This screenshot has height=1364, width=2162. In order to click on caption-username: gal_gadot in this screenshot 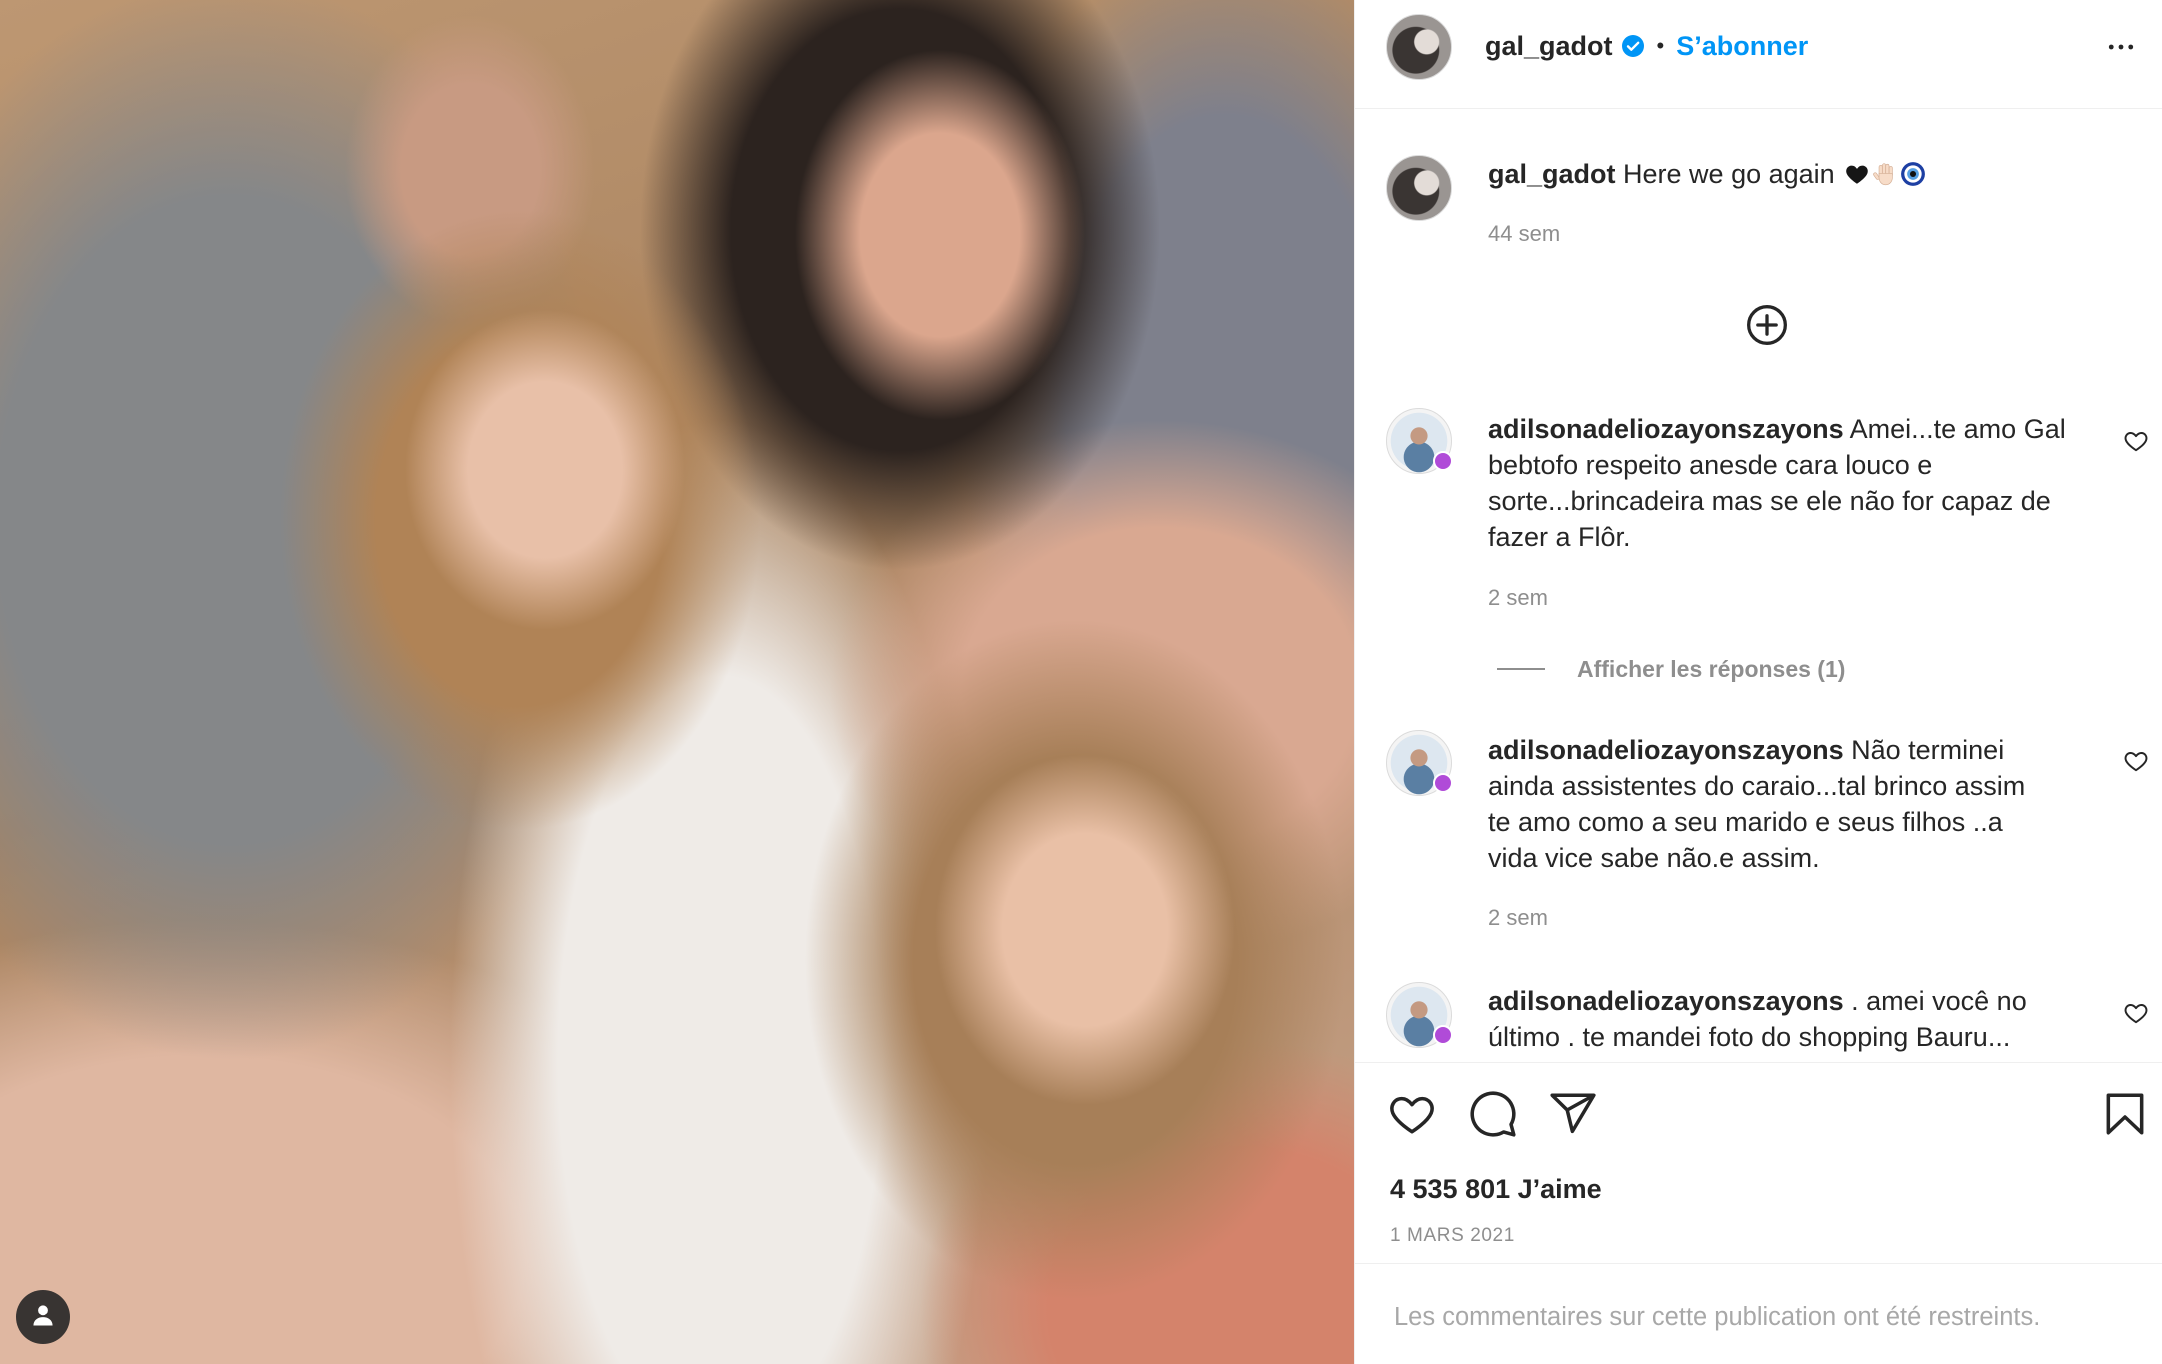, I will do `click(1552, 174)`.